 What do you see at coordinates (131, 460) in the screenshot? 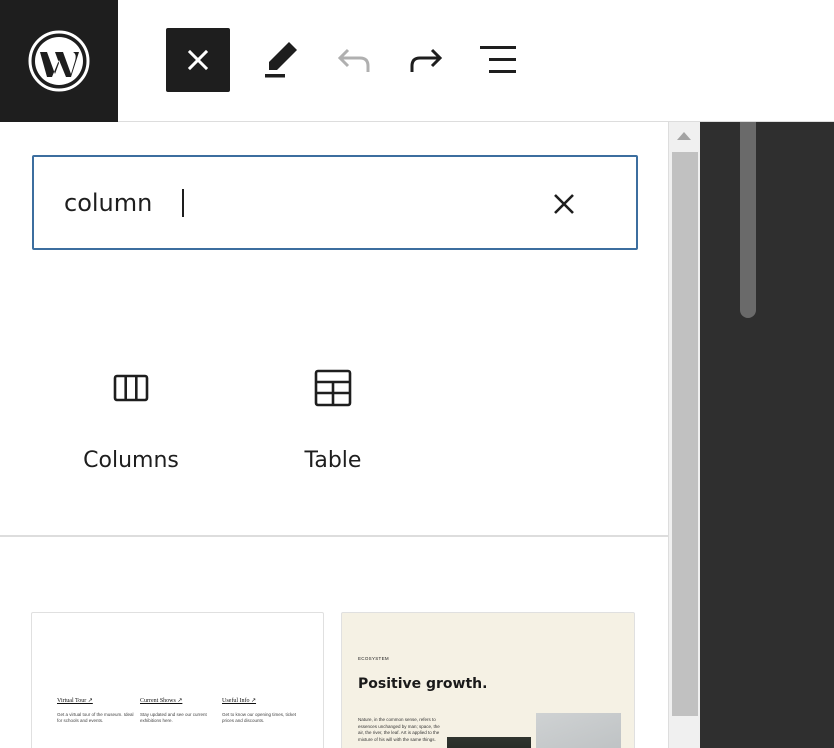
I see `block-label: Columns` at bounding box center [131, 460].